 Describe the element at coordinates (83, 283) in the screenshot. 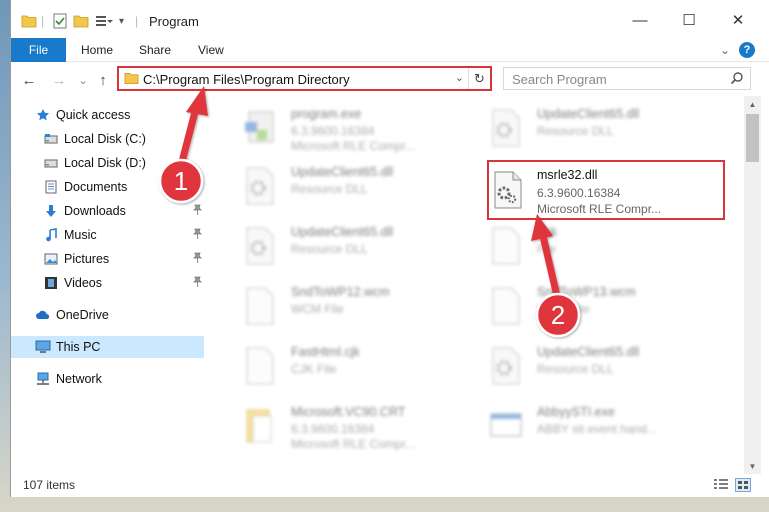

I see `sidebar-item-label: Videos` at that location.